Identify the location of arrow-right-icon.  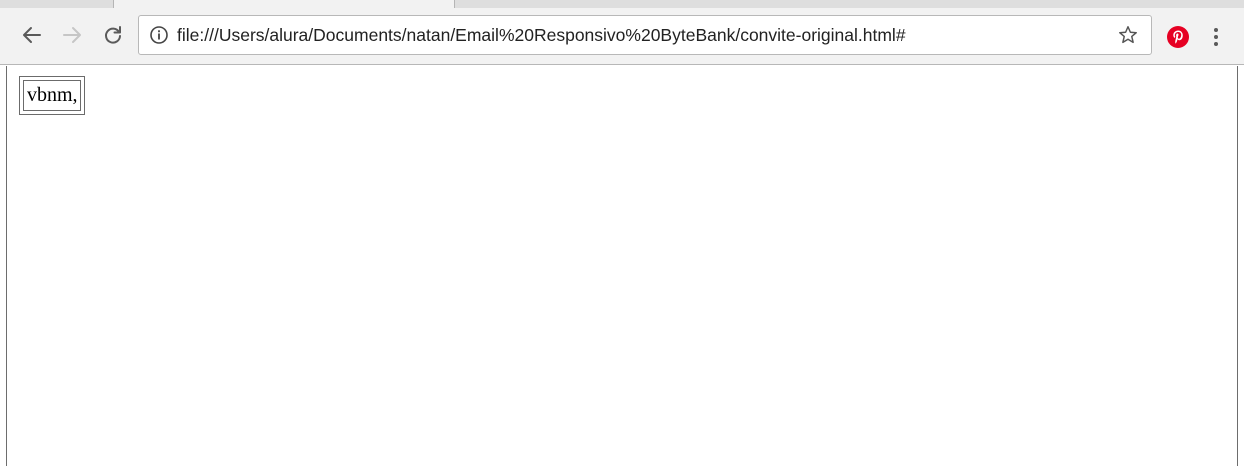
(72, 35).